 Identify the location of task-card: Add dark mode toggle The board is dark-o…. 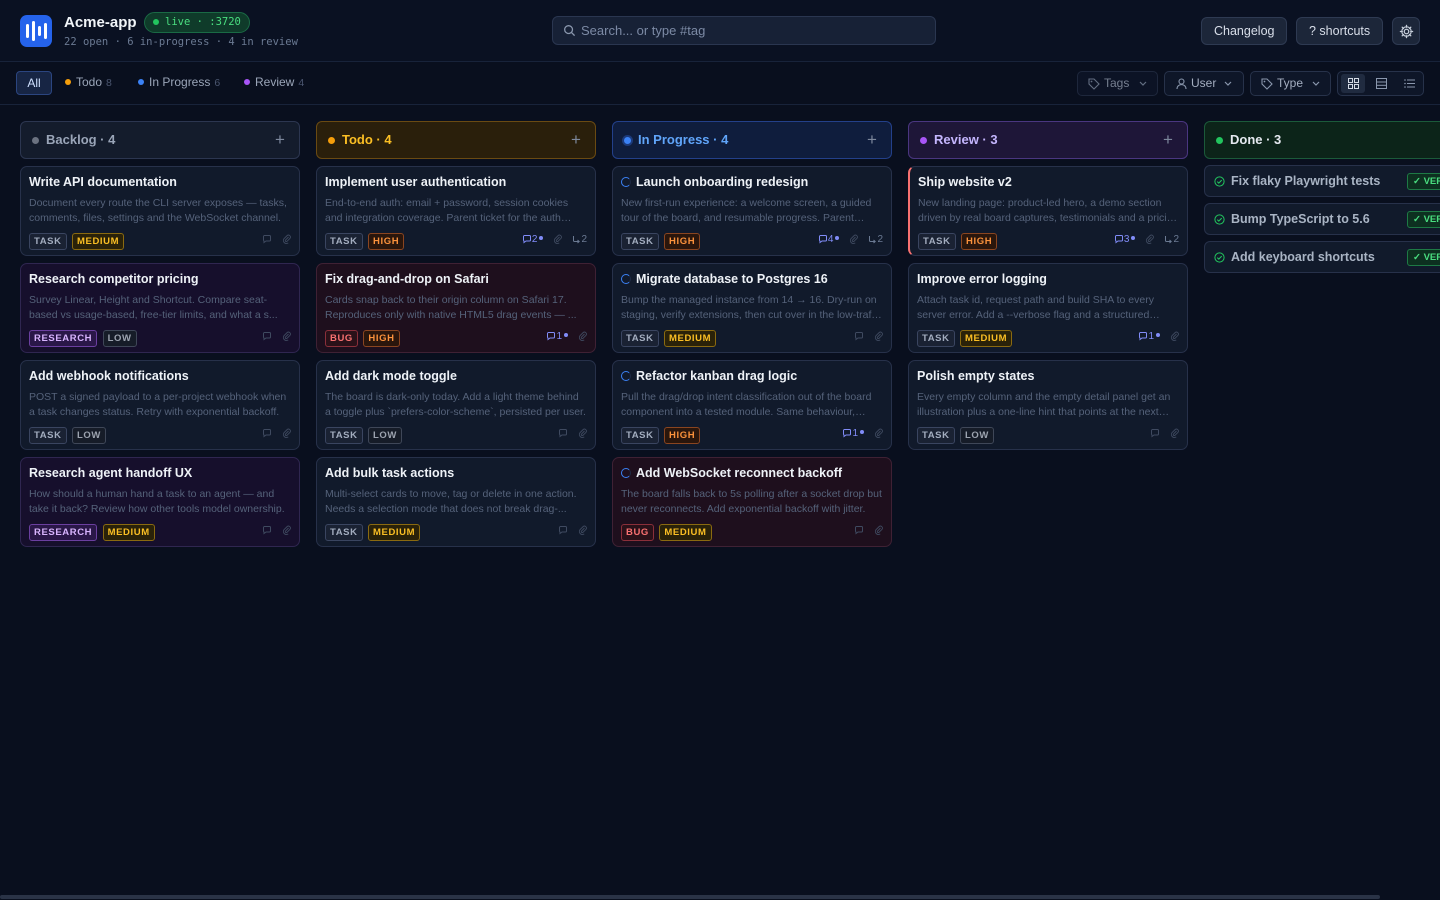
(456, 405).